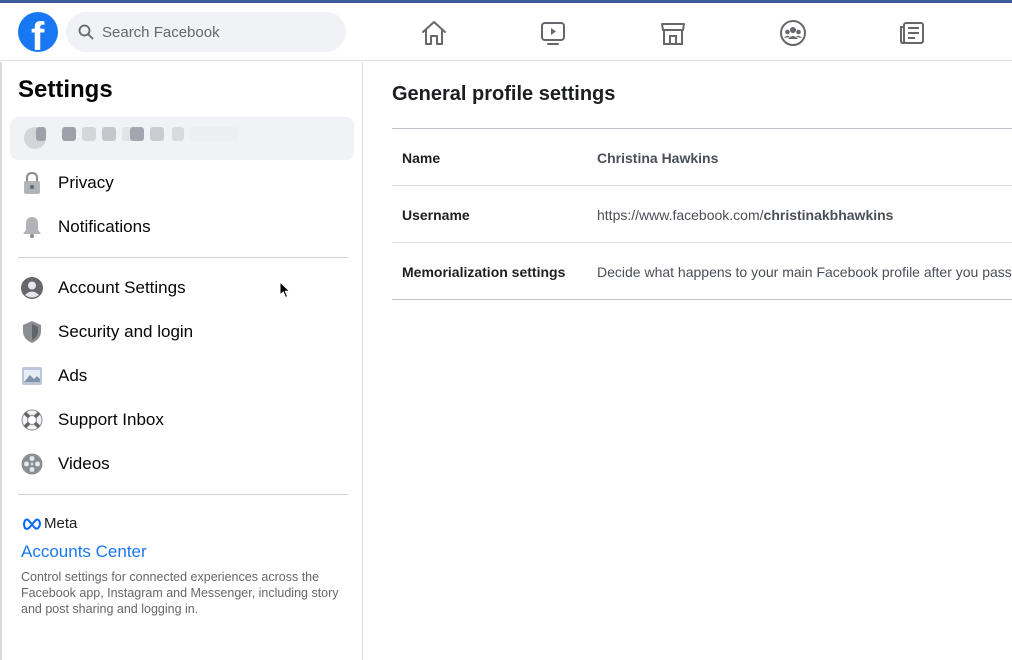 This screenshot has height=660, width=1012. What do you see at coordinates (680, 215) in the screenshot?
I see `username-url-prefix: https://www.facebook.com/` at bounding box center [680, 215].